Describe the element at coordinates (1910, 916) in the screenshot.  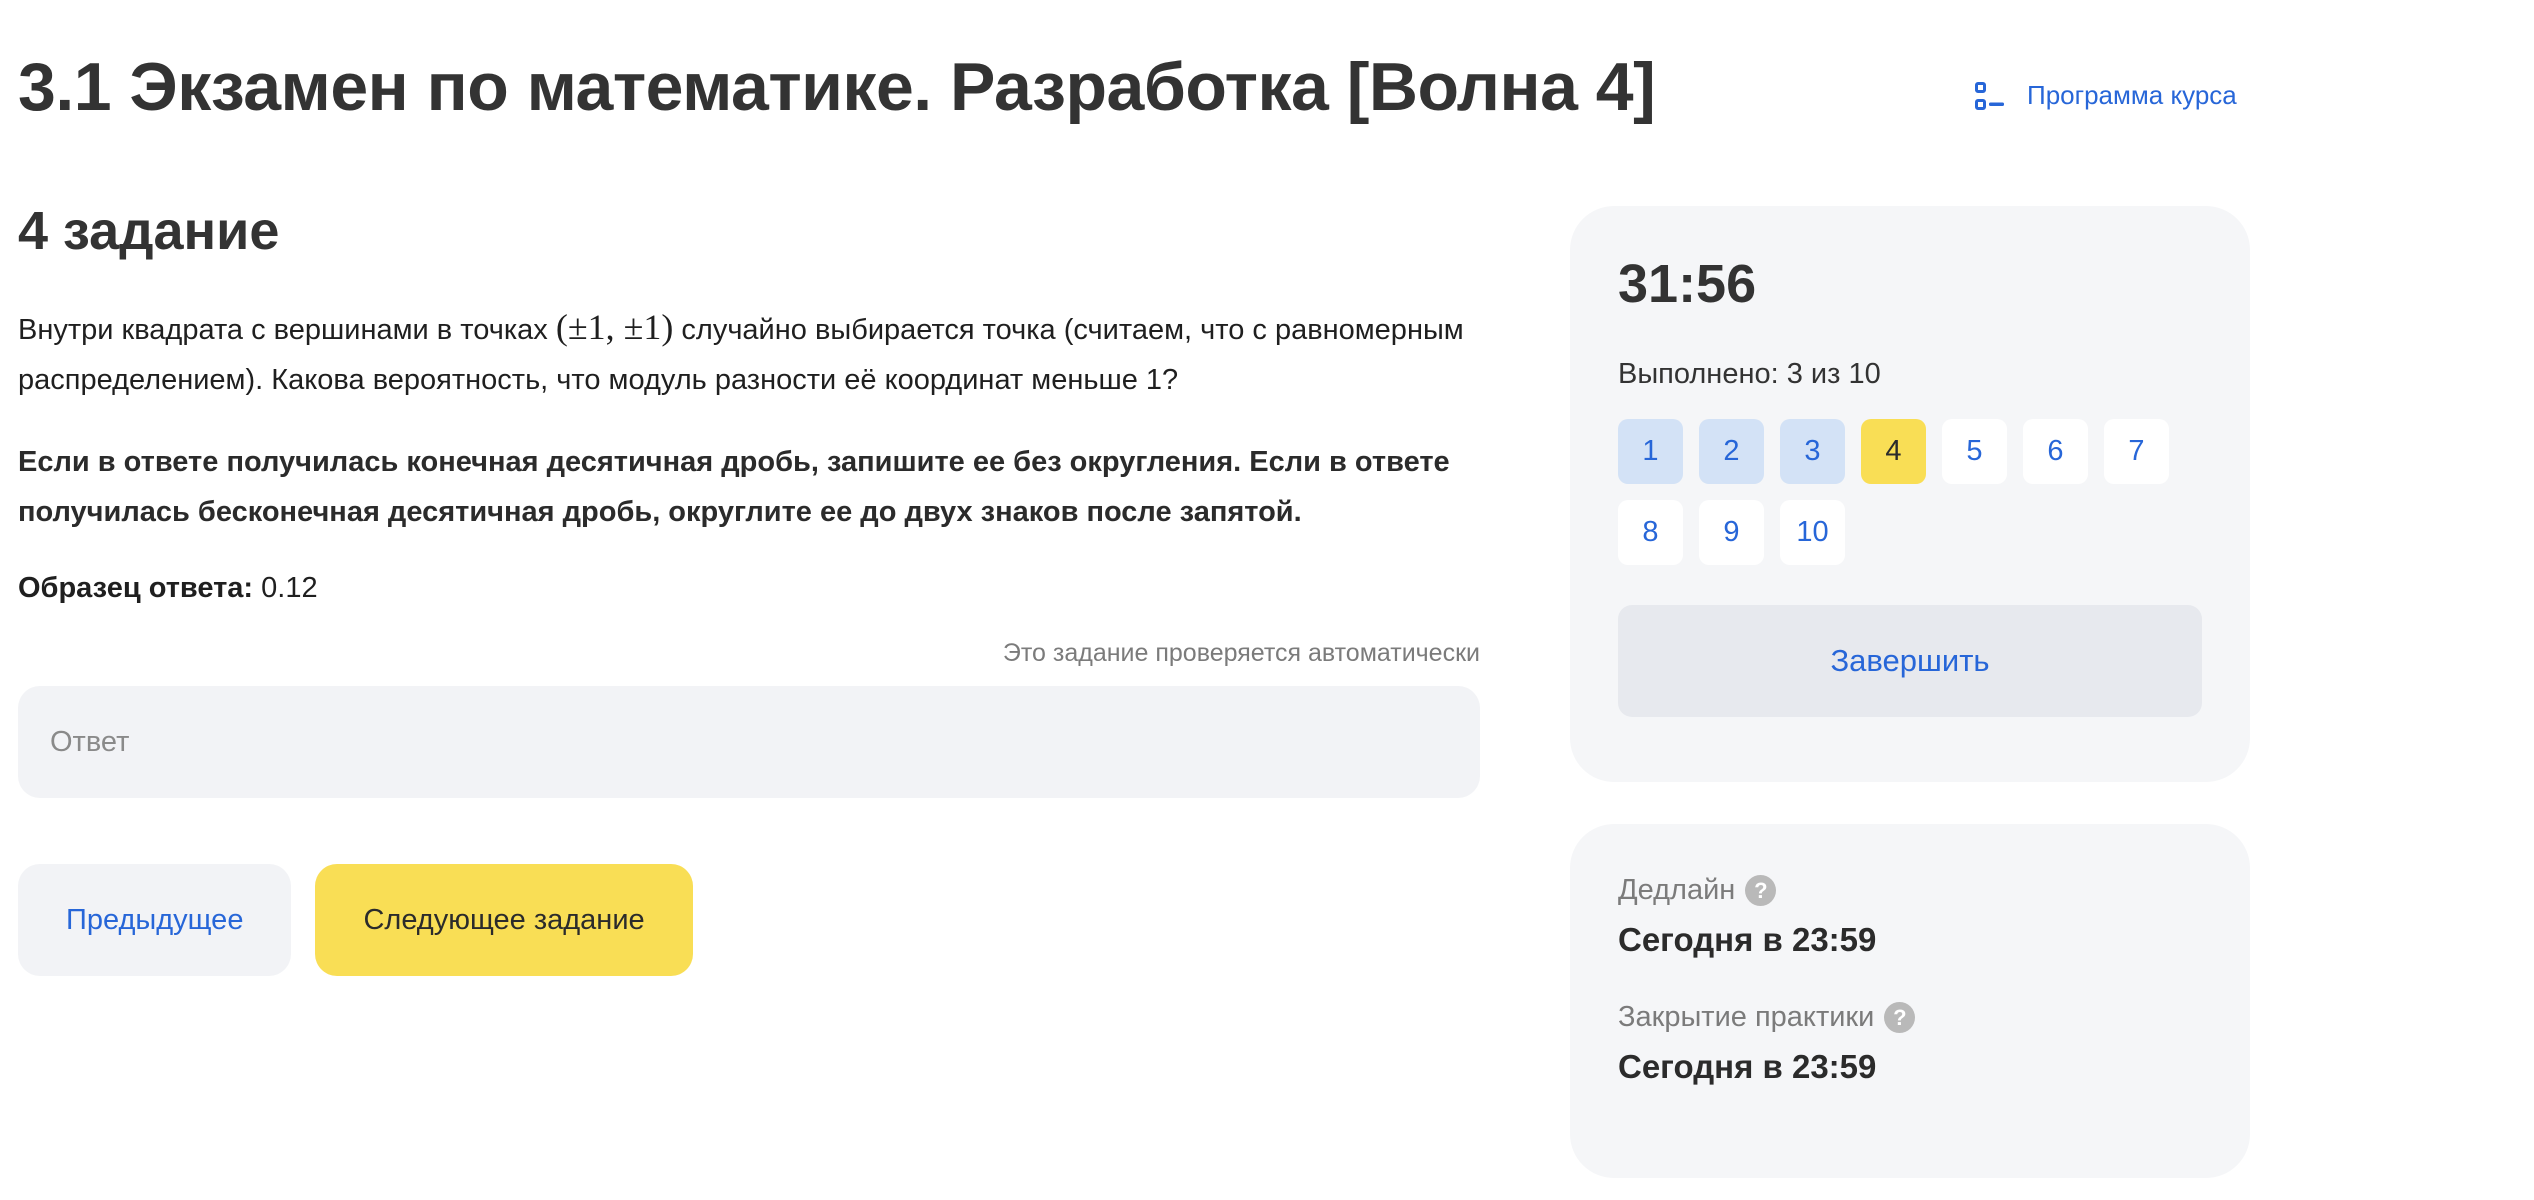
I see `deadline-block: Дедлайн ? Сегодня в 23:59` at that location.